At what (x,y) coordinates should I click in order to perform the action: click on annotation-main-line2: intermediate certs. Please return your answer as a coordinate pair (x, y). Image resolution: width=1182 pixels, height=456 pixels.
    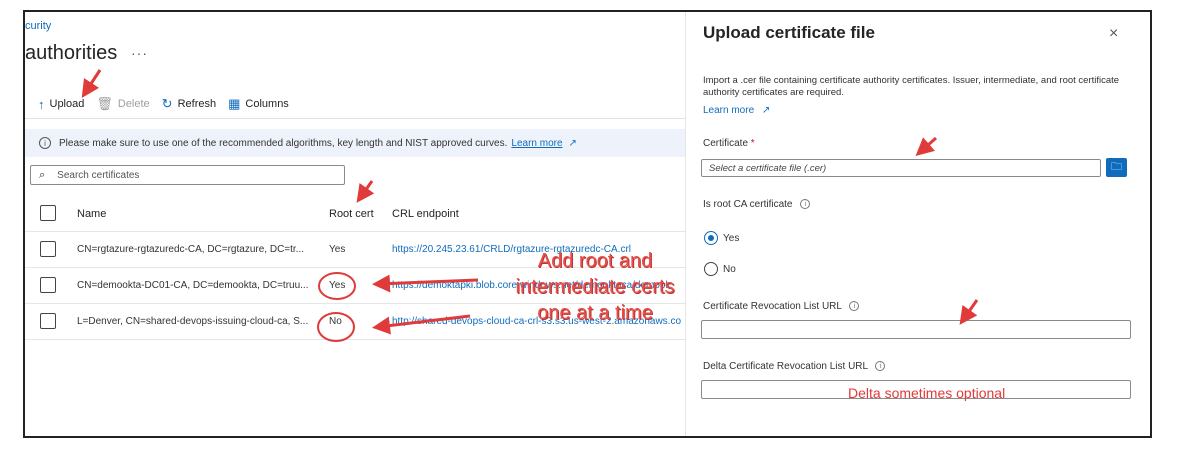
    Looking at the image, I should click on (595, 287).